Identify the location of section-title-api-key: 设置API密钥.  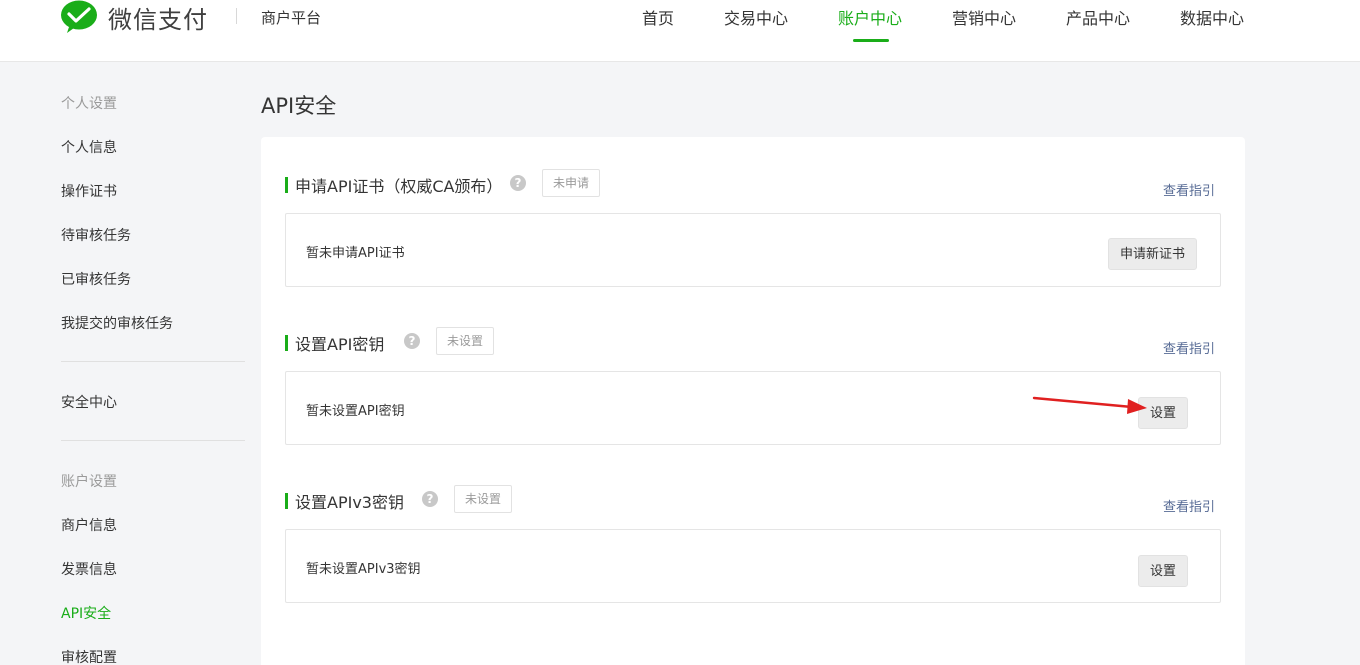
(334, 343).